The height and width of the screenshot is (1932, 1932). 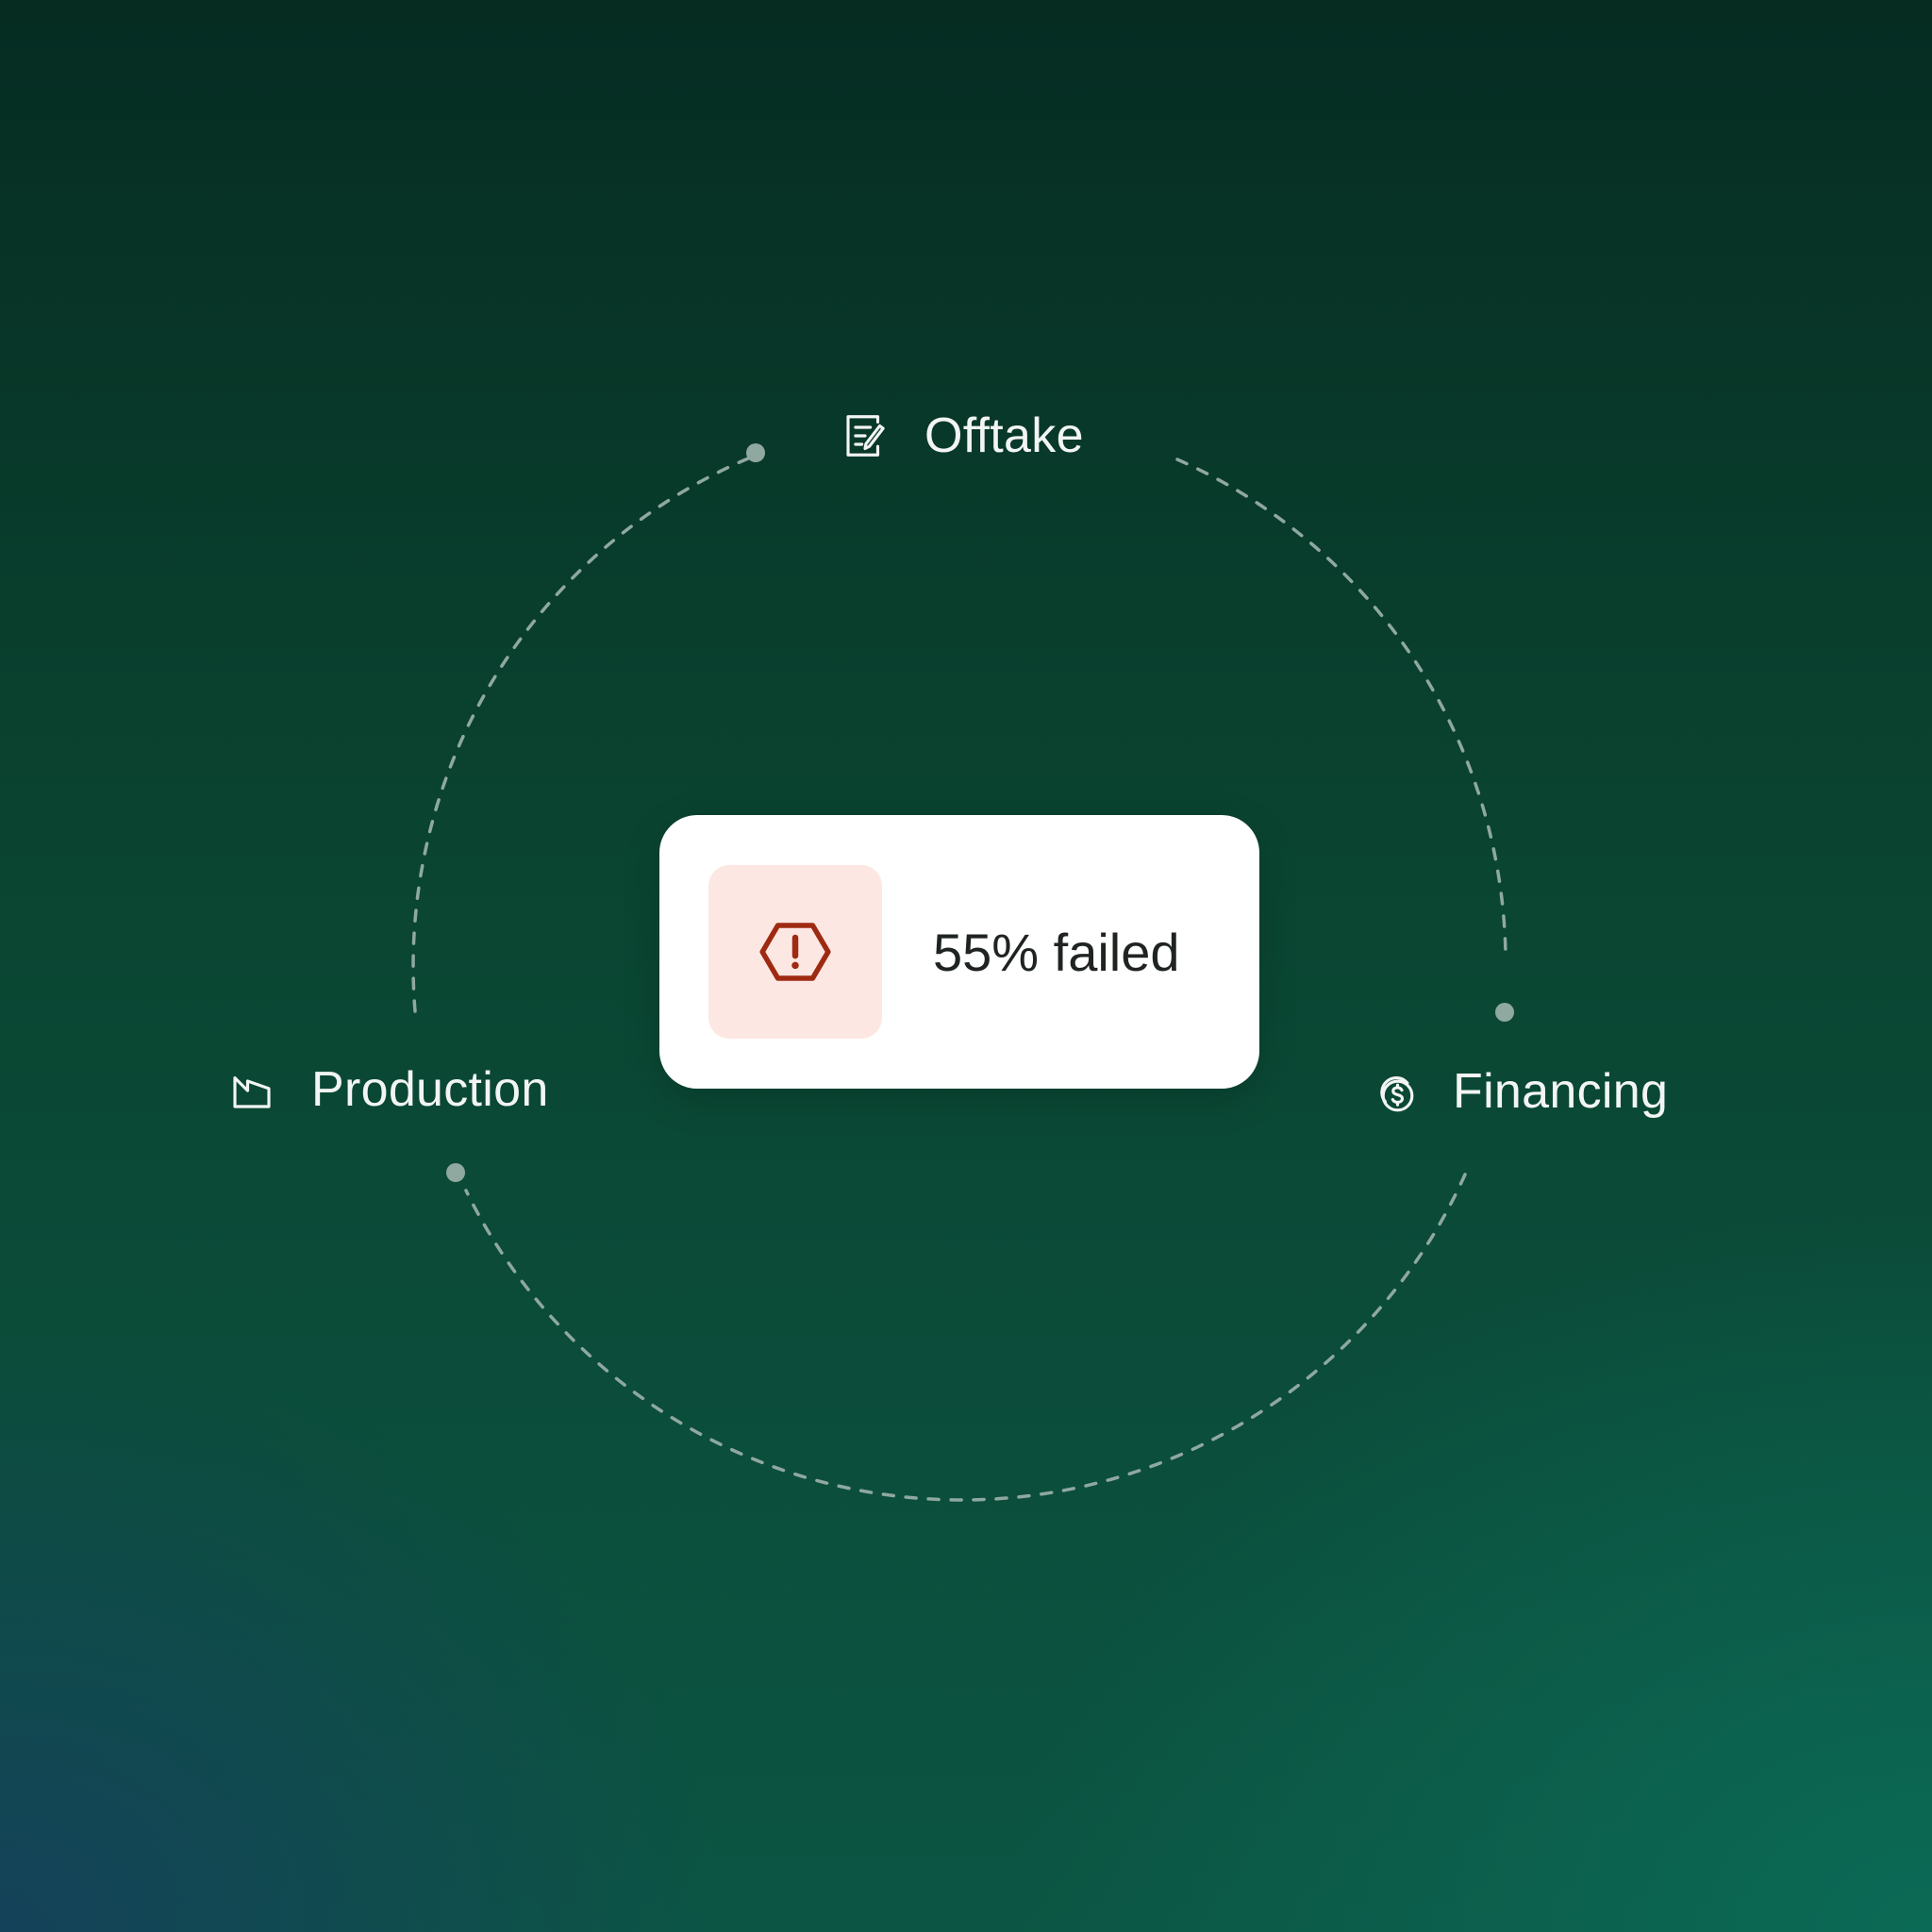 I want to click on document-edit-icon, so click(x=866, y=435).